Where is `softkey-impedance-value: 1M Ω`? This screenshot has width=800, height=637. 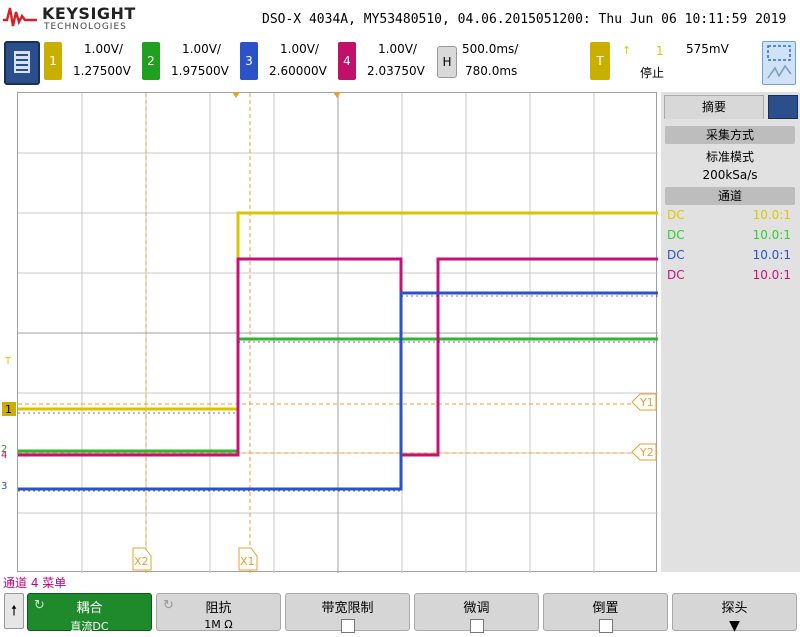 softkey-impedance-value: 1M Ω is located at coordinates (218, 624).